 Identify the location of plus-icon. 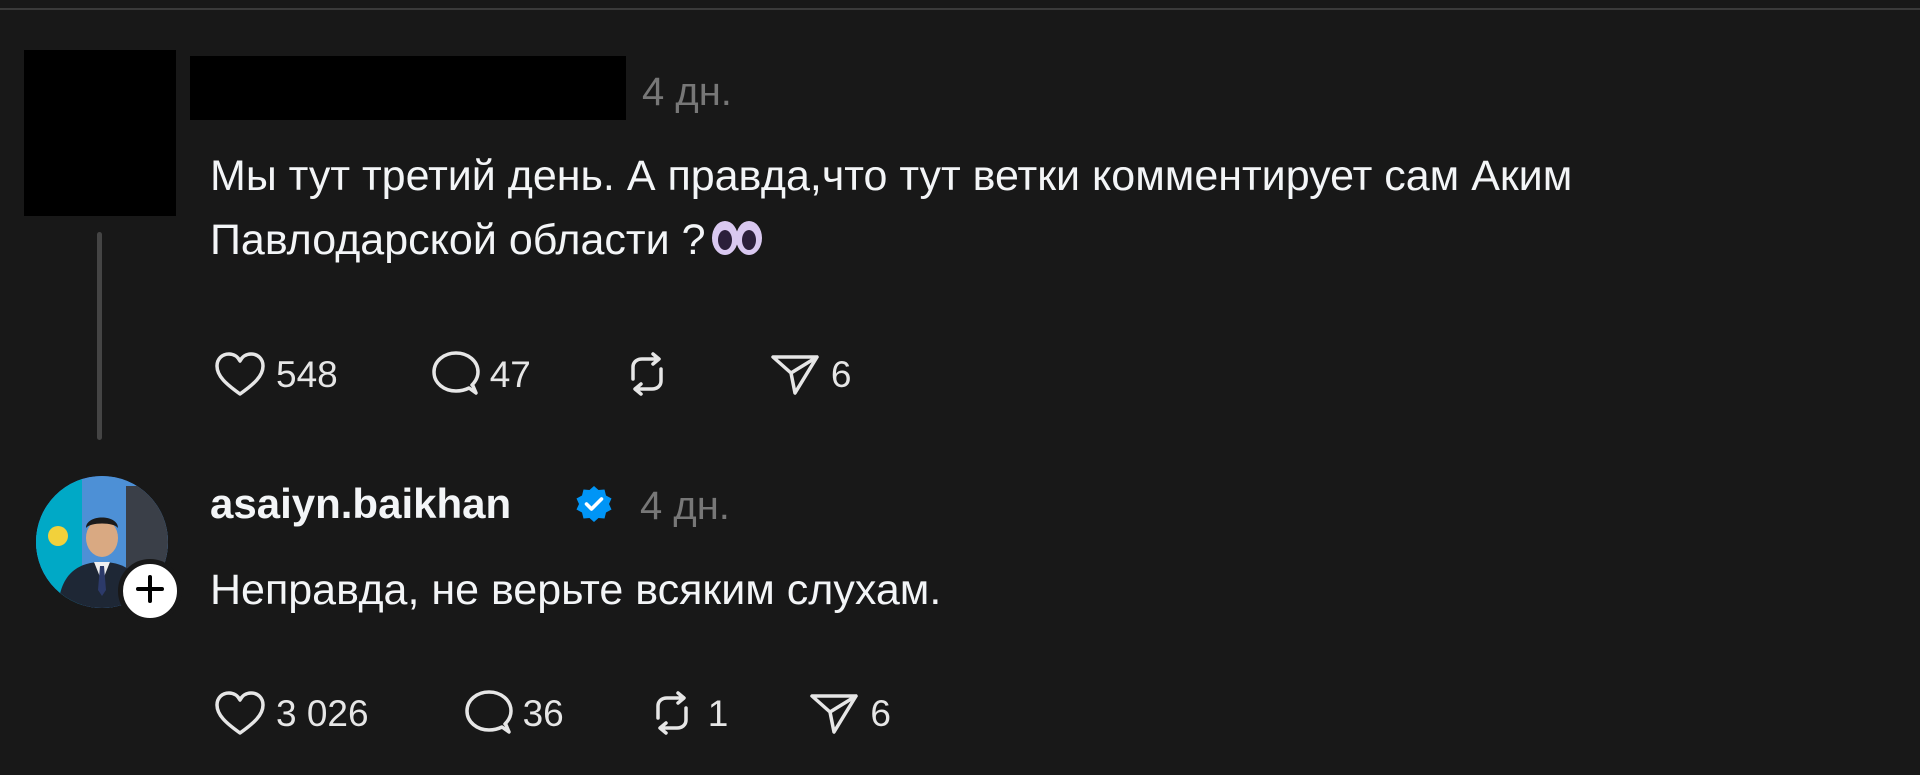
(150, 591).